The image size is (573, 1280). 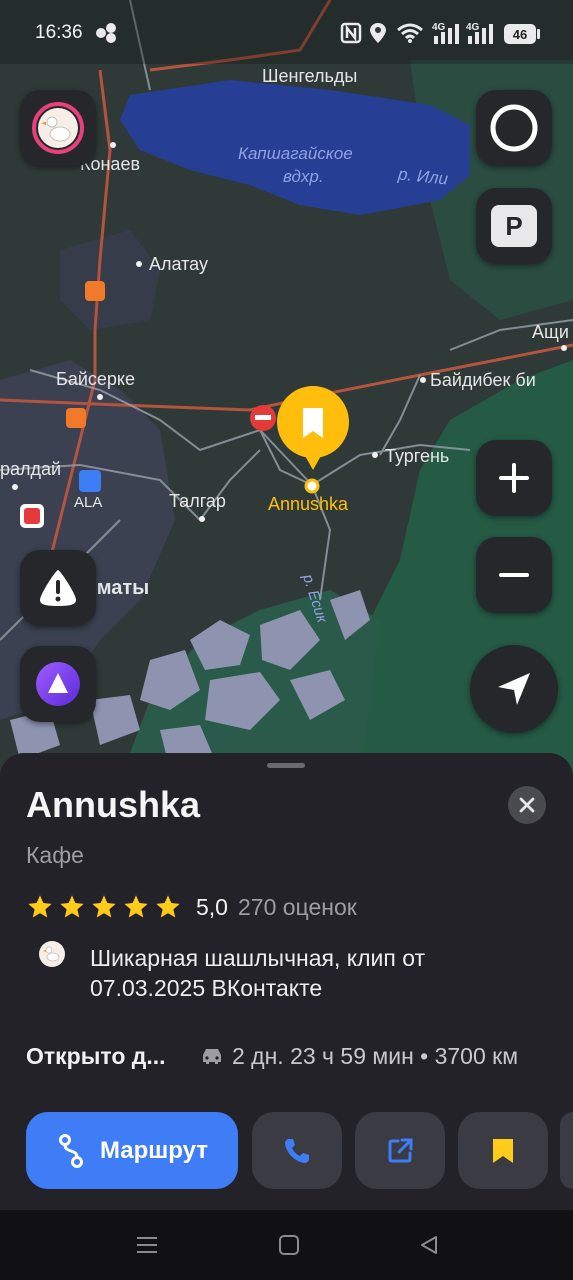 I want to click on parking-button: P, so click(x=514, y=226).